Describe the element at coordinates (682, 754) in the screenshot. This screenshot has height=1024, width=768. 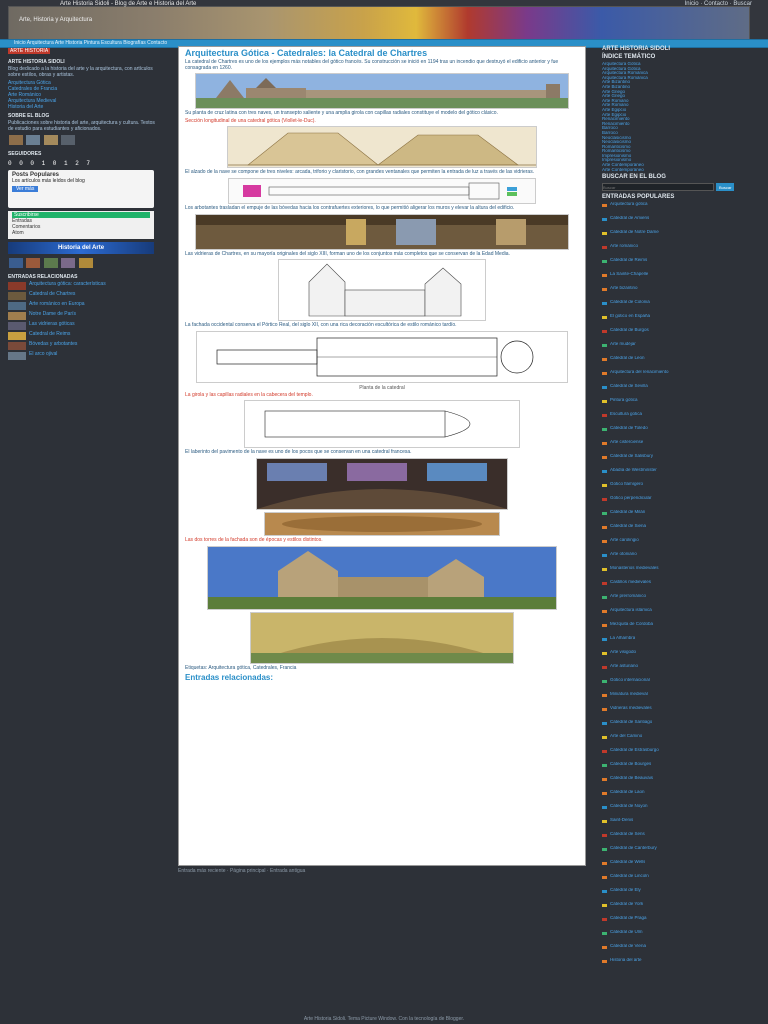
I see `popular-post-item: Catedral de Estrasburgo` at that location.